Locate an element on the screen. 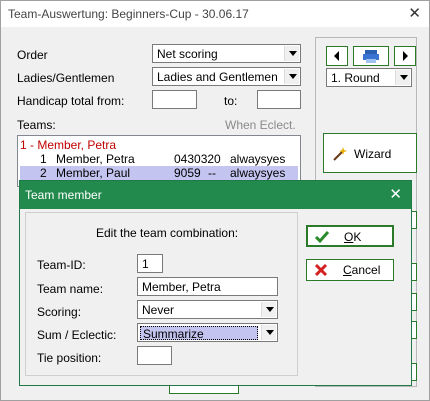  ladies-gentlemen-select: Ladies and Gentlemen is located at coordinates (226, 76).